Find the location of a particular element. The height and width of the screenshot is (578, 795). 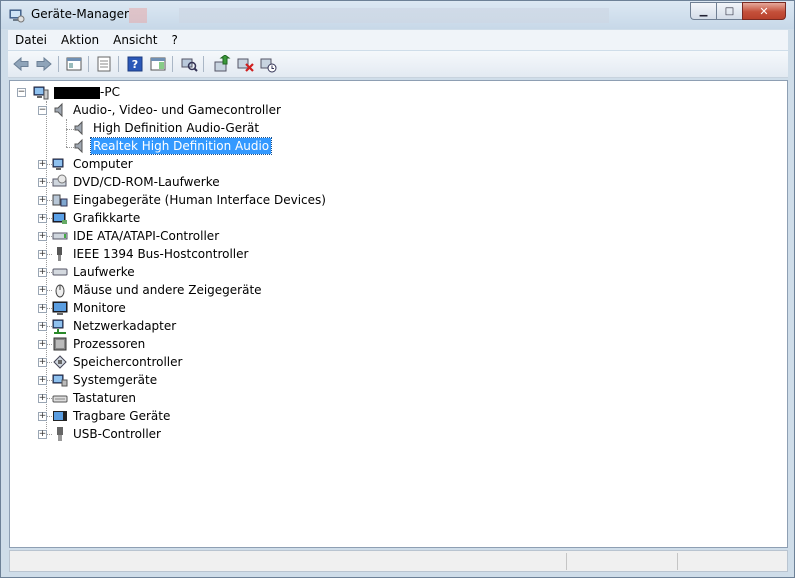

grafikkarte-icon is located at coordinates (60, 218).